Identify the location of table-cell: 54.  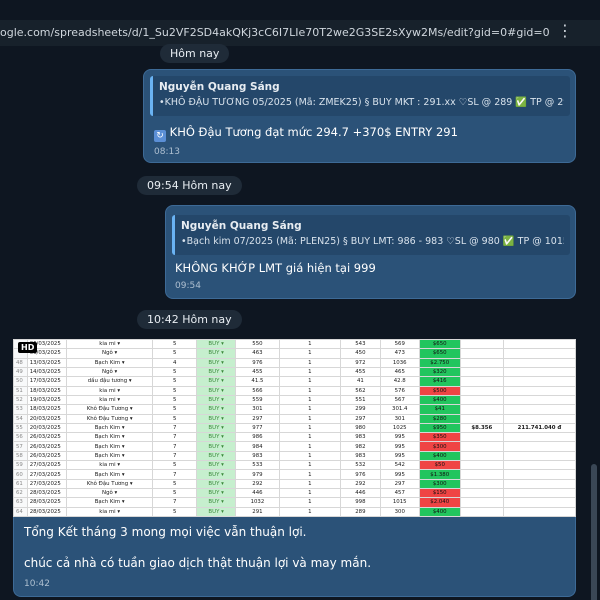
(20, 418).